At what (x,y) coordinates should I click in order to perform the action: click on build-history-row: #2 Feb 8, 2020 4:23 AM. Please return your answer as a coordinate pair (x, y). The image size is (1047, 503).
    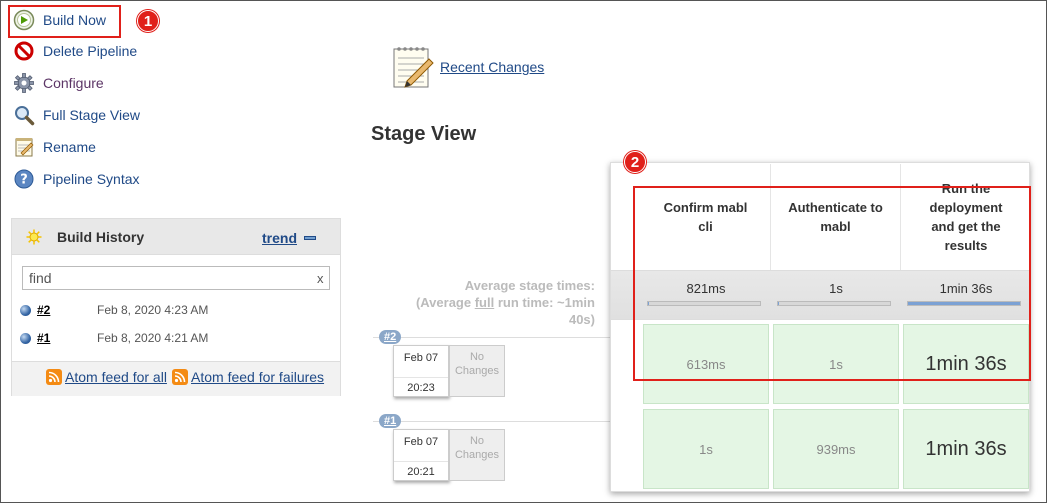
    Looking at the image, I should click on (114, 310).